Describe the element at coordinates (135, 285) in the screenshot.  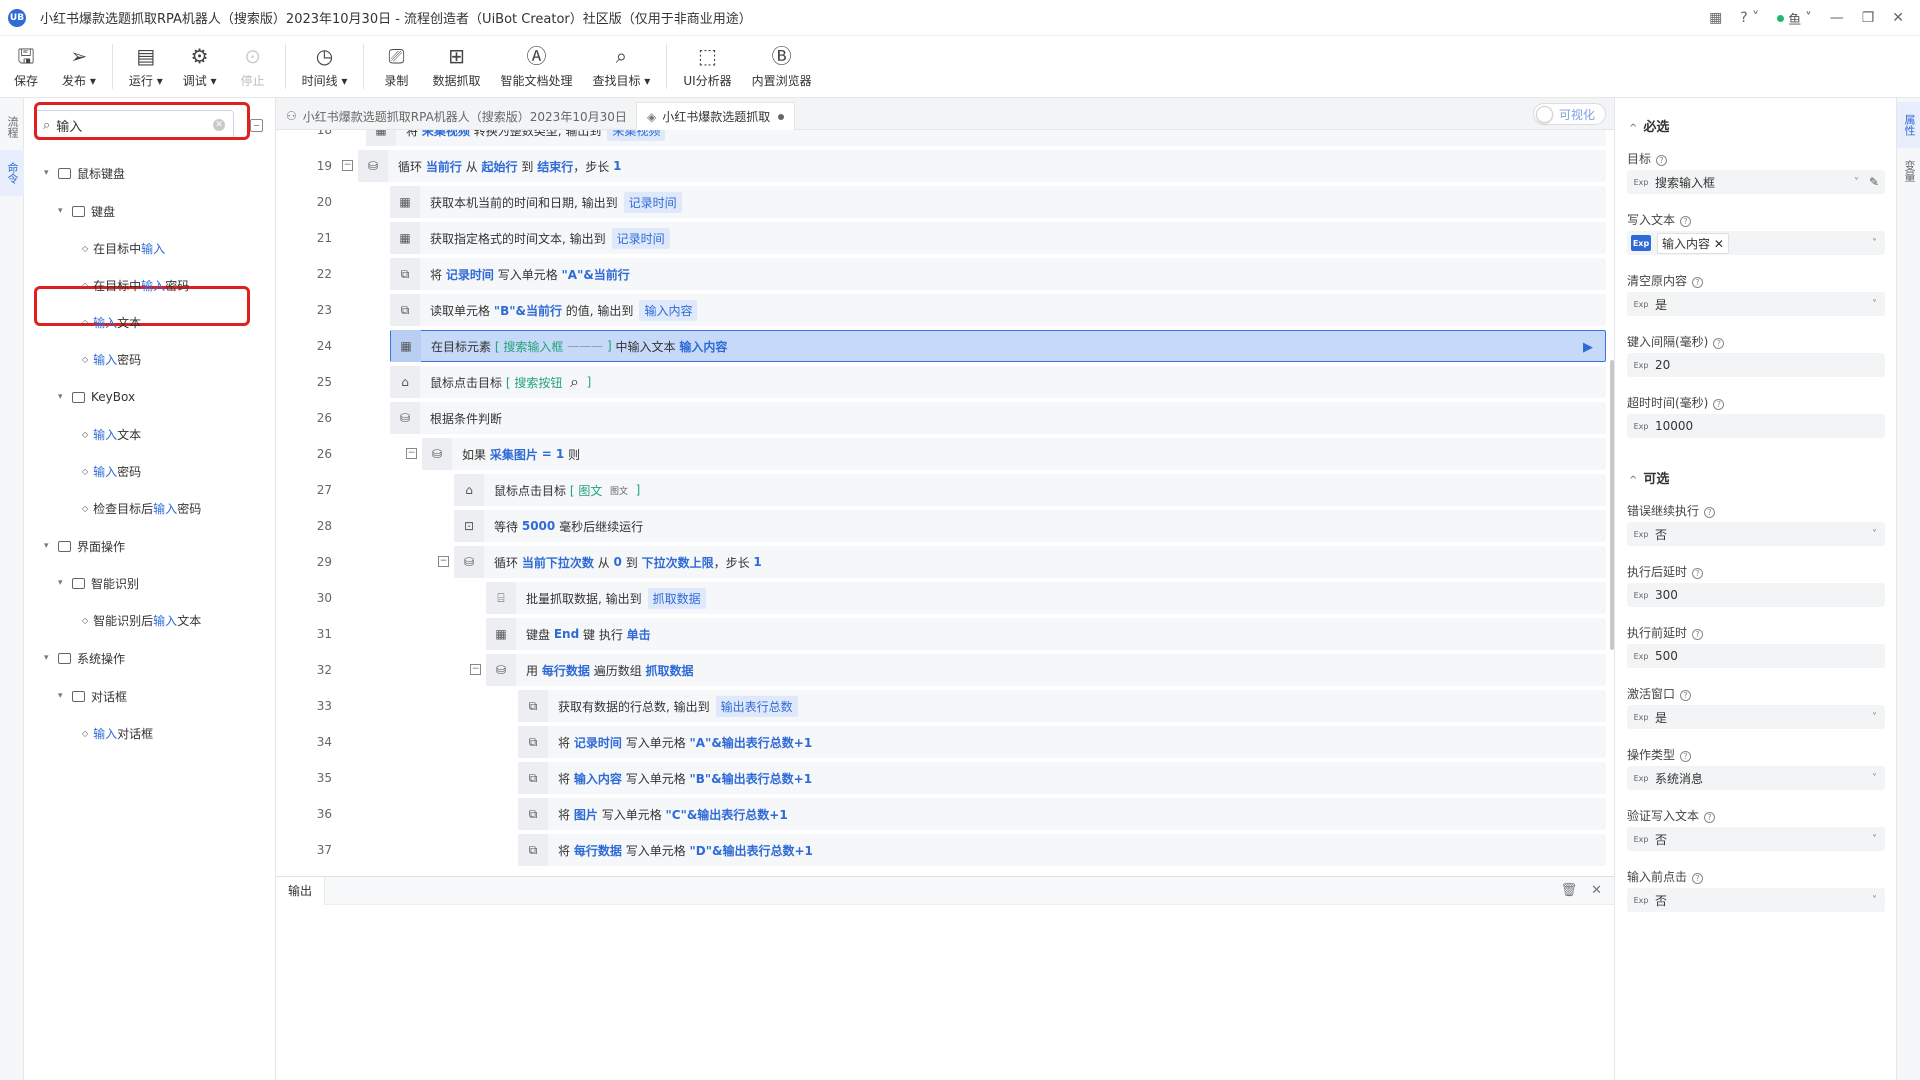
I see `tree-command: ◇ 在目标中 输入 密码` at that location.